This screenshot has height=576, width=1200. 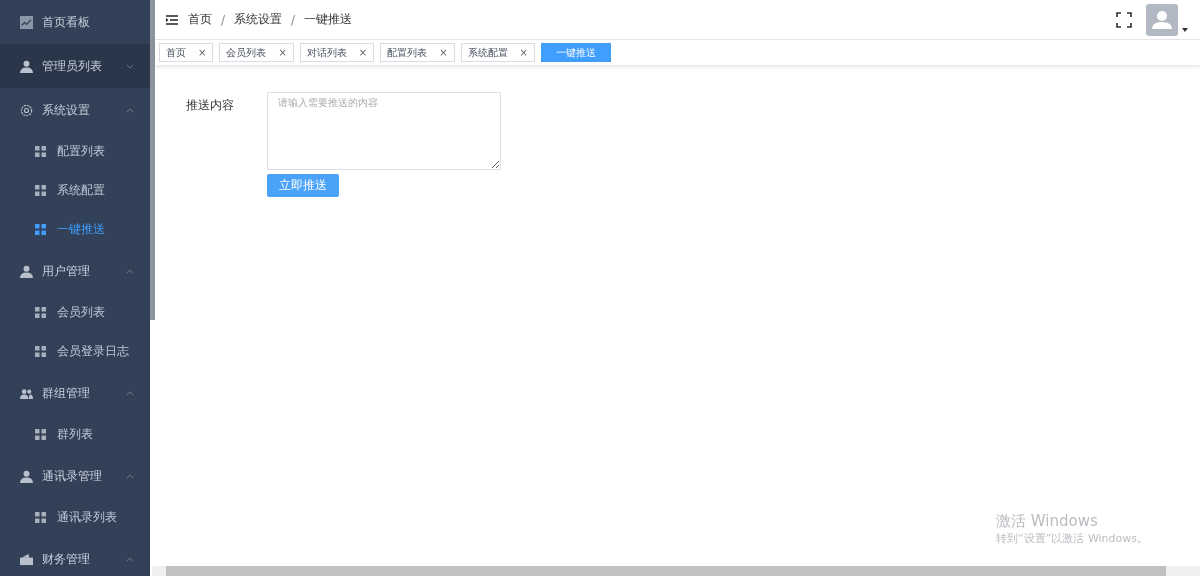 I want to click on activation-text: 转到“设置”以激活 Windows。, so click(x=1072, y=538).